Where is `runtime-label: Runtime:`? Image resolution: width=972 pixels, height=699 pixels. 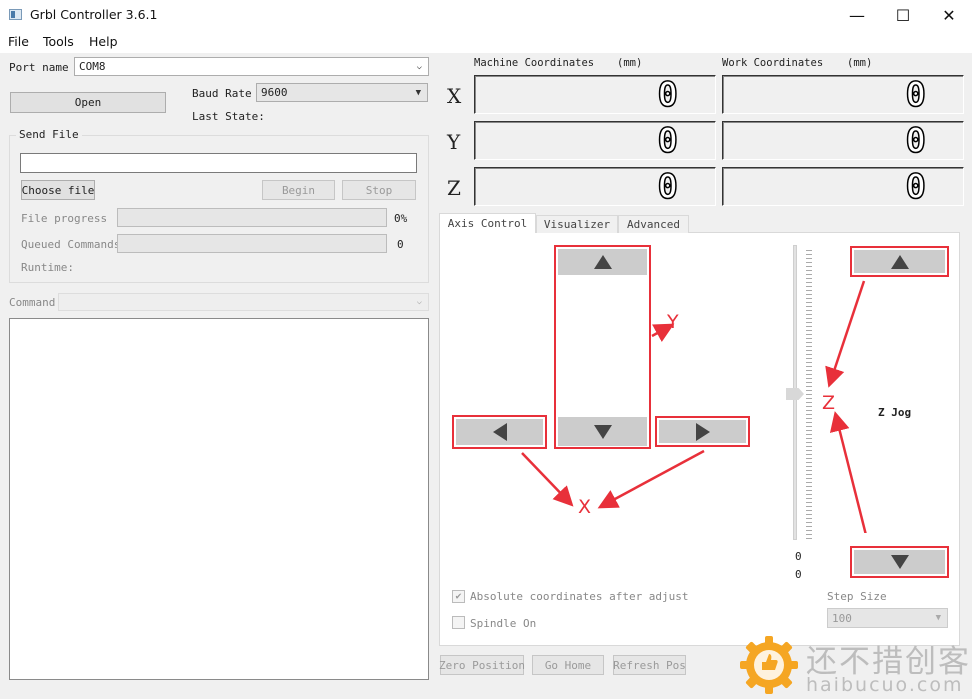
runtime-label: Runtime: is located at coordinates (47, 267).